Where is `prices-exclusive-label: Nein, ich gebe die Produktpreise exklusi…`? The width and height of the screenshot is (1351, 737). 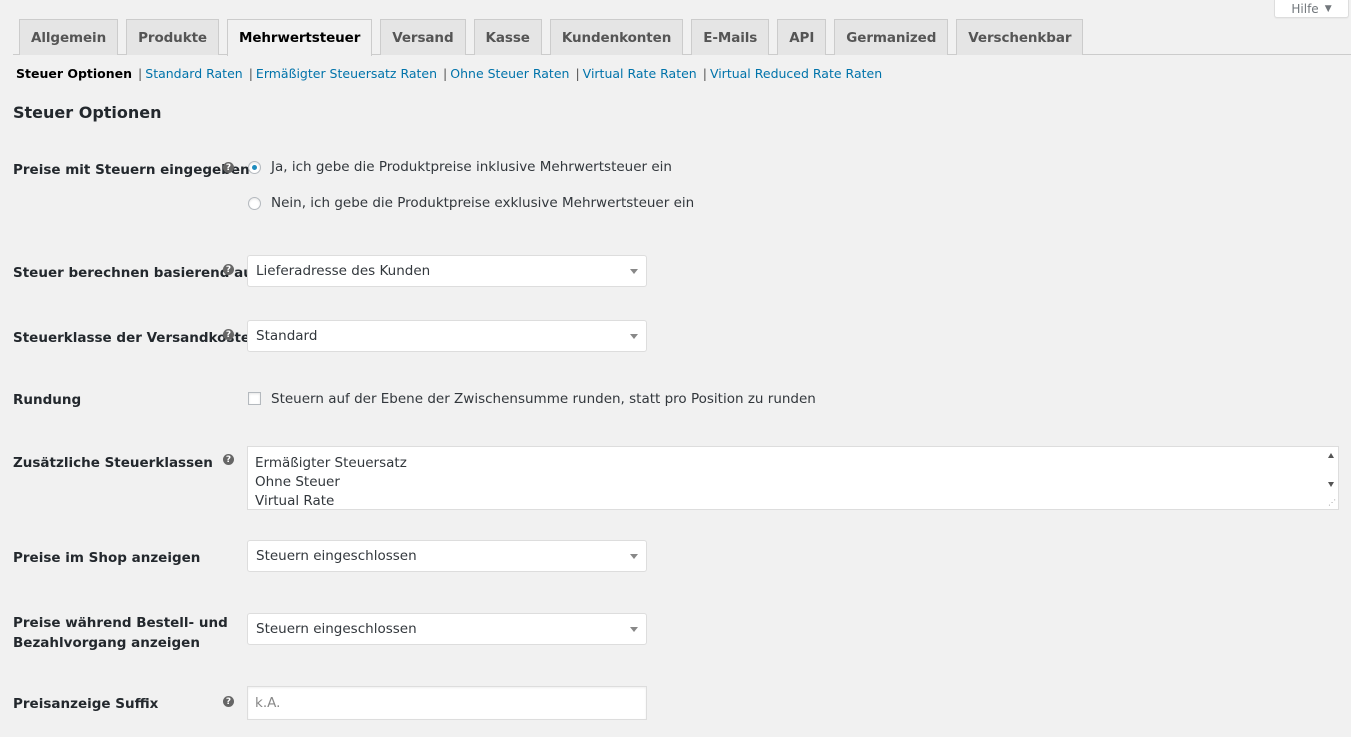 prices-exclusive-label: Nein, ich gebe die Produktpreise exklusi… is located at coordinates (482, 203).